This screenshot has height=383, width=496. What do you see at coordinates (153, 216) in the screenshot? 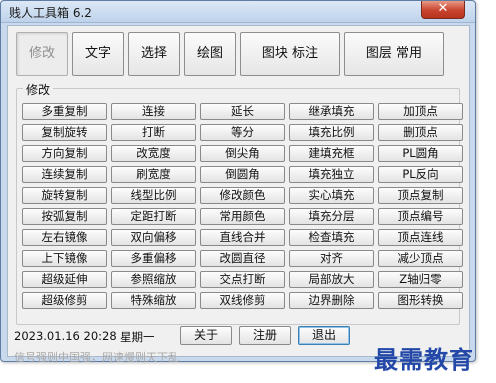
I see `function-button: 定距打断` at bounding box center [153, 216].